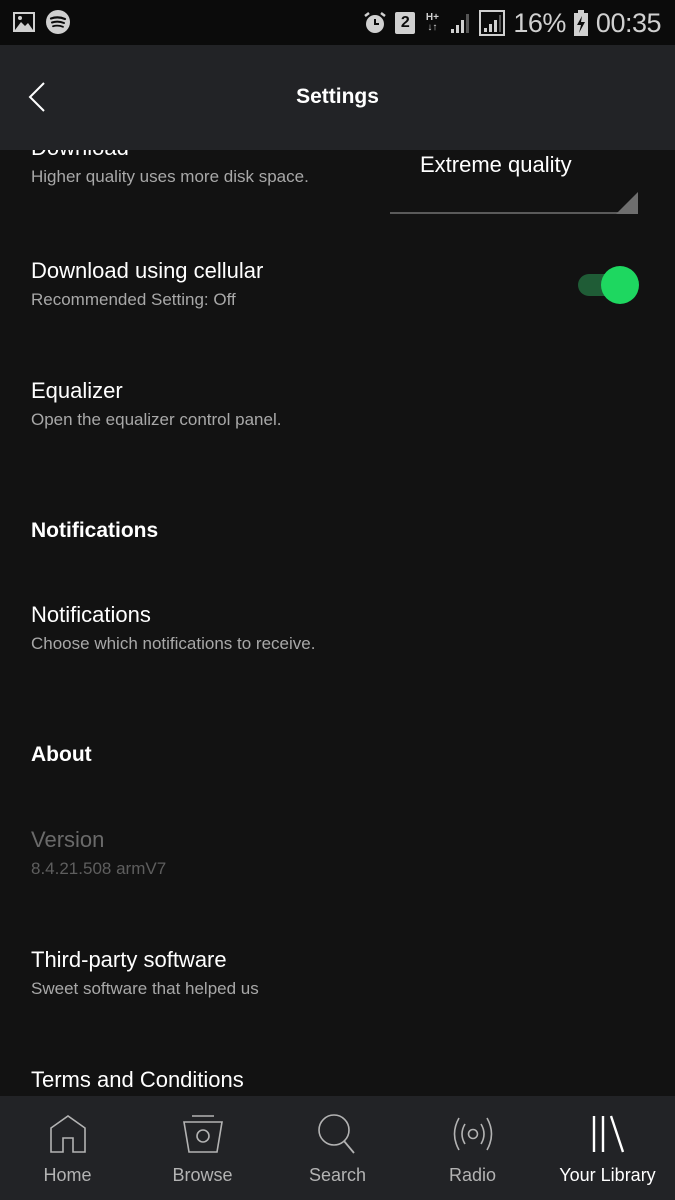 The width and height of the screenshot is (675, 1200). I want to click on download-quality-dropdown: Extreme quality, so click(514, 182).